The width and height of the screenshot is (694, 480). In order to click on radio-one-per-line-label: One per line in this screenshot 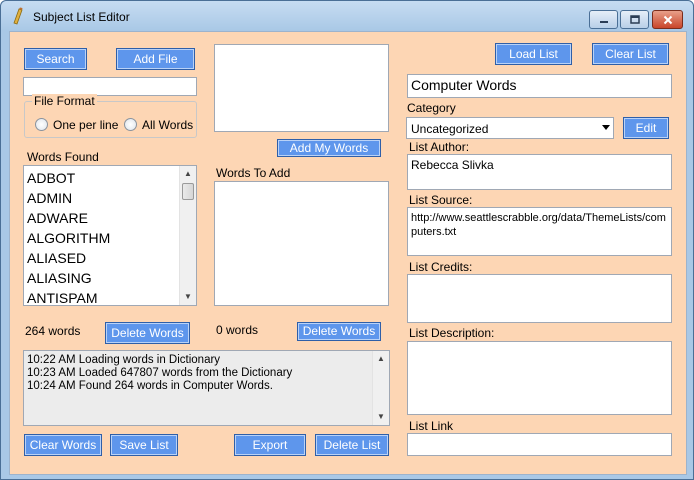, I will do `click(85, 125)`.